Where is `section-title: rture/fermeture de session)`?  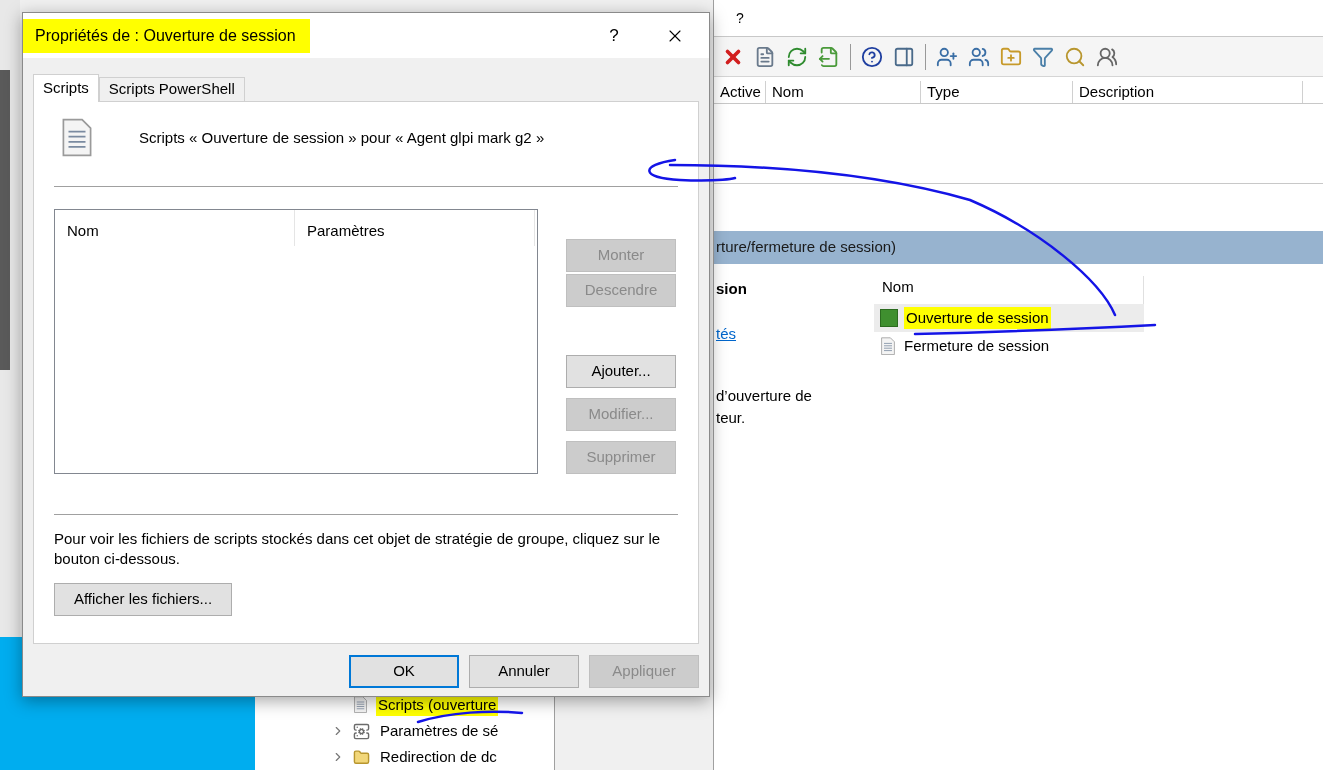
section-title: rture/fermeture de session) is located at coordinates (806, 247).